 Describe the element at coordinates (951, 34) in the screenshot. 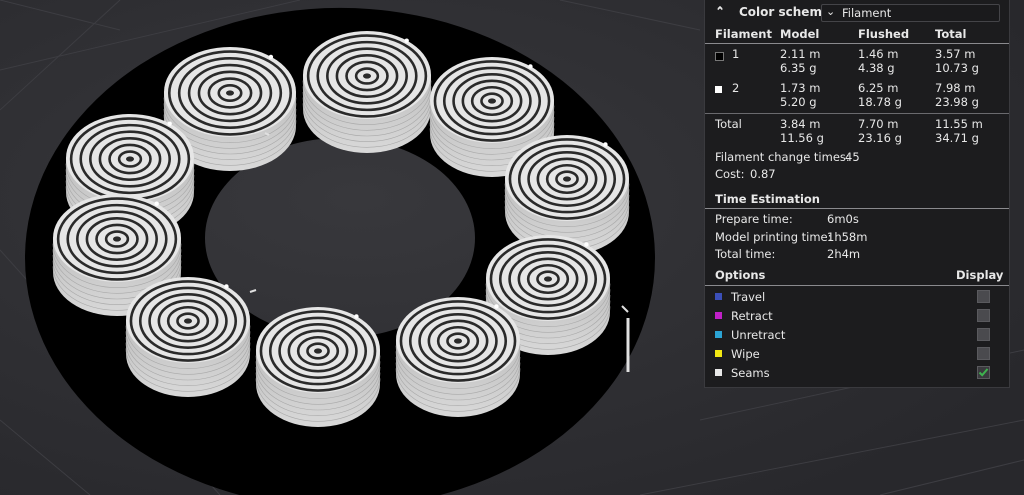

I see `header-total: Total` at that location.